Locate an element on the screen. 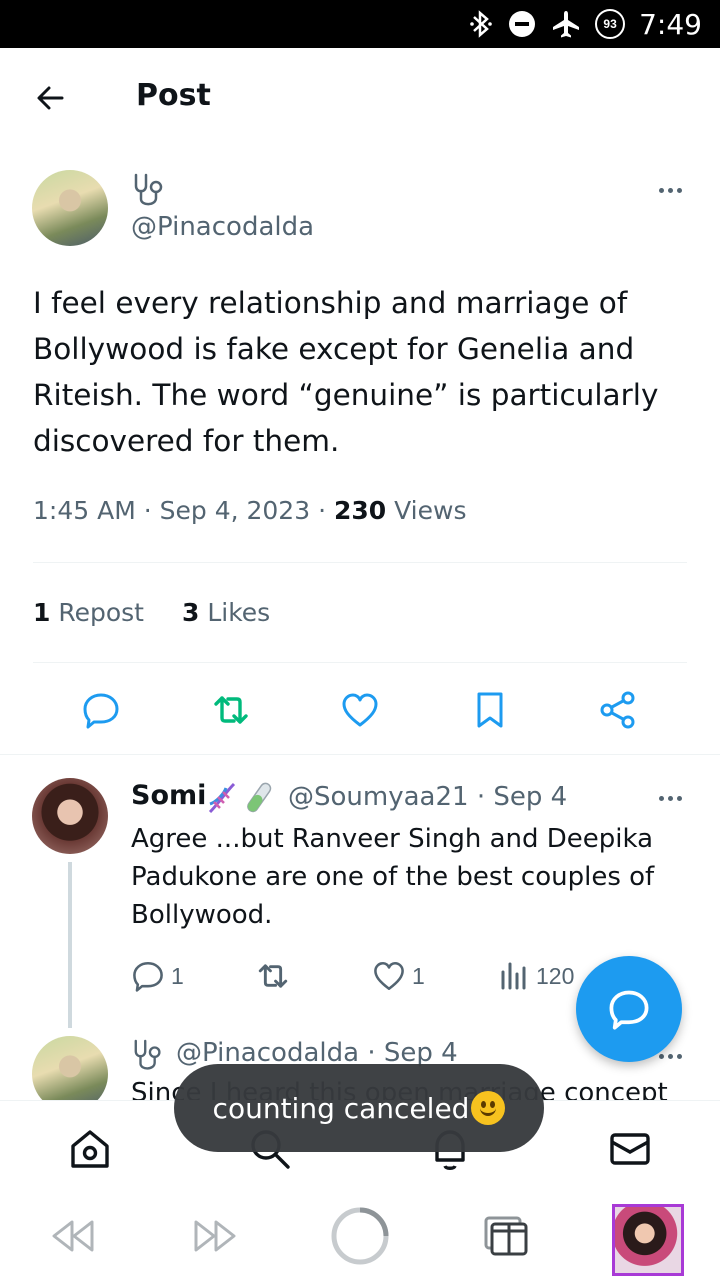  back-button is located at coordinates (50, 98).